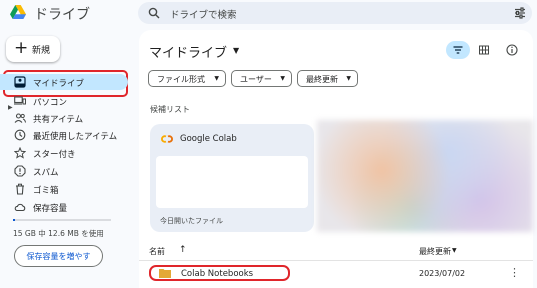 This screenshot has height=288, width=537. Describe the element at coordinates (20, 153) in the screenshot. I see `star-icon` at that location.